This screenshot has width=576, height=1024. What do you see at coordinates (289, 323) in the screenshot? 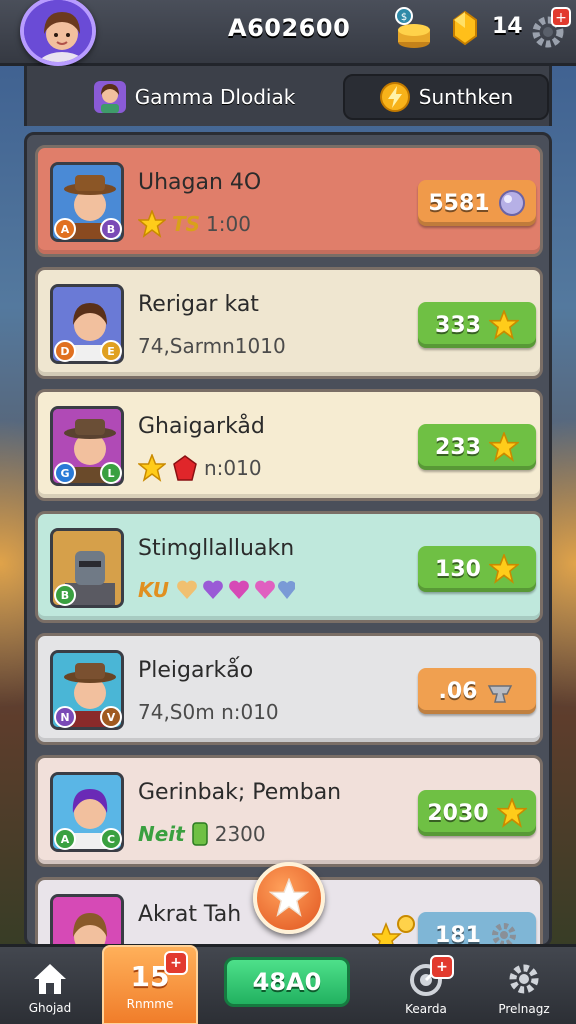
I see `list-item: D E Rerigar kat 74,Sarmn1010 333` at bounding box center [289, 323].